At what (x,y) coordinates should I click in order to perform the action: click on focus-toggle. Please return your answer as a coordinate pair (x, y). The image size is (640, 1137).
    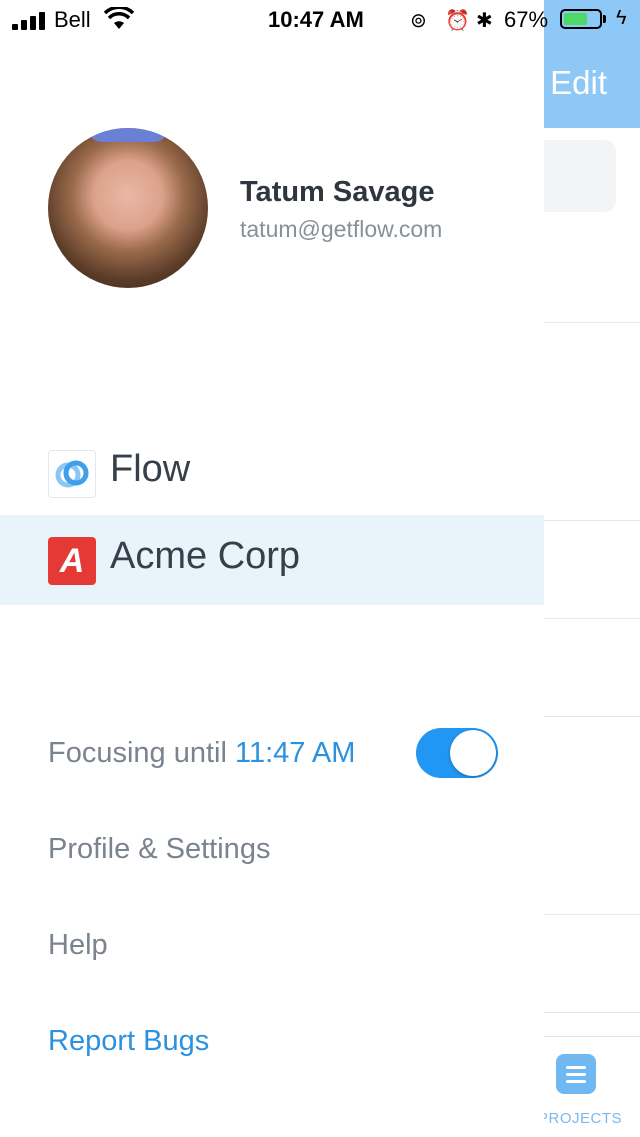
    Looking at the image, I should click on (457, 753).